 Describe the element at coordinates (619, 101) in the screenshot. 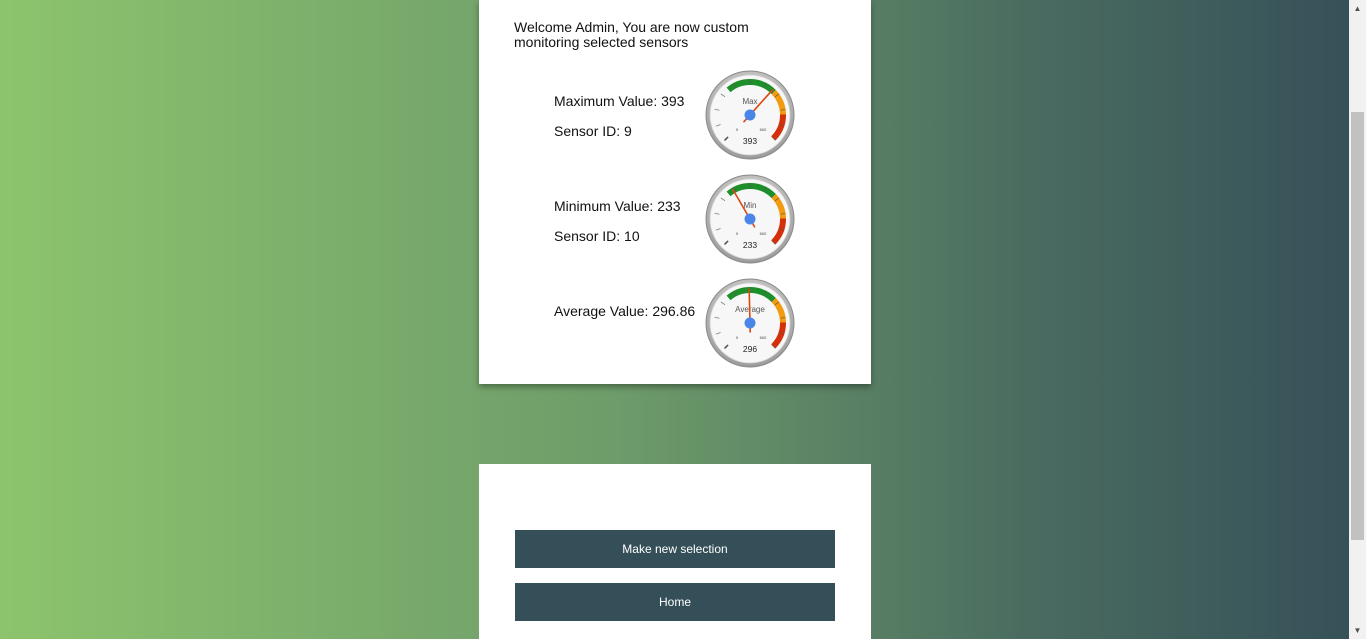

I see `max-value-label: Maximum Value: 393` at that location.